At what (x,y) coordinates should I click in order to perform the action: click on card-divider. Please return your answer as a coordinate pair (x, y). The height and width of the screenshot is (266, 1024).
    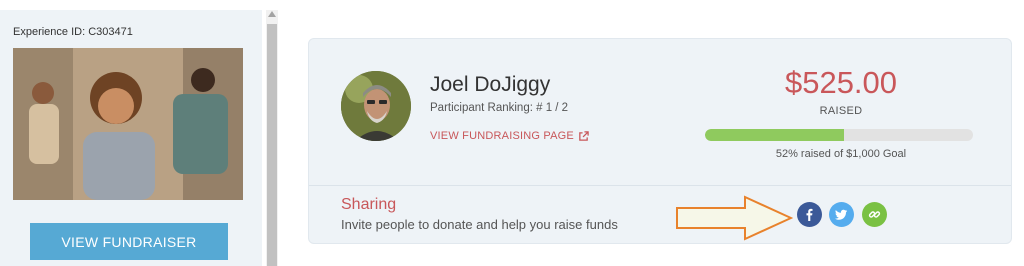
    Looking at the image, I should click on (660, 185).